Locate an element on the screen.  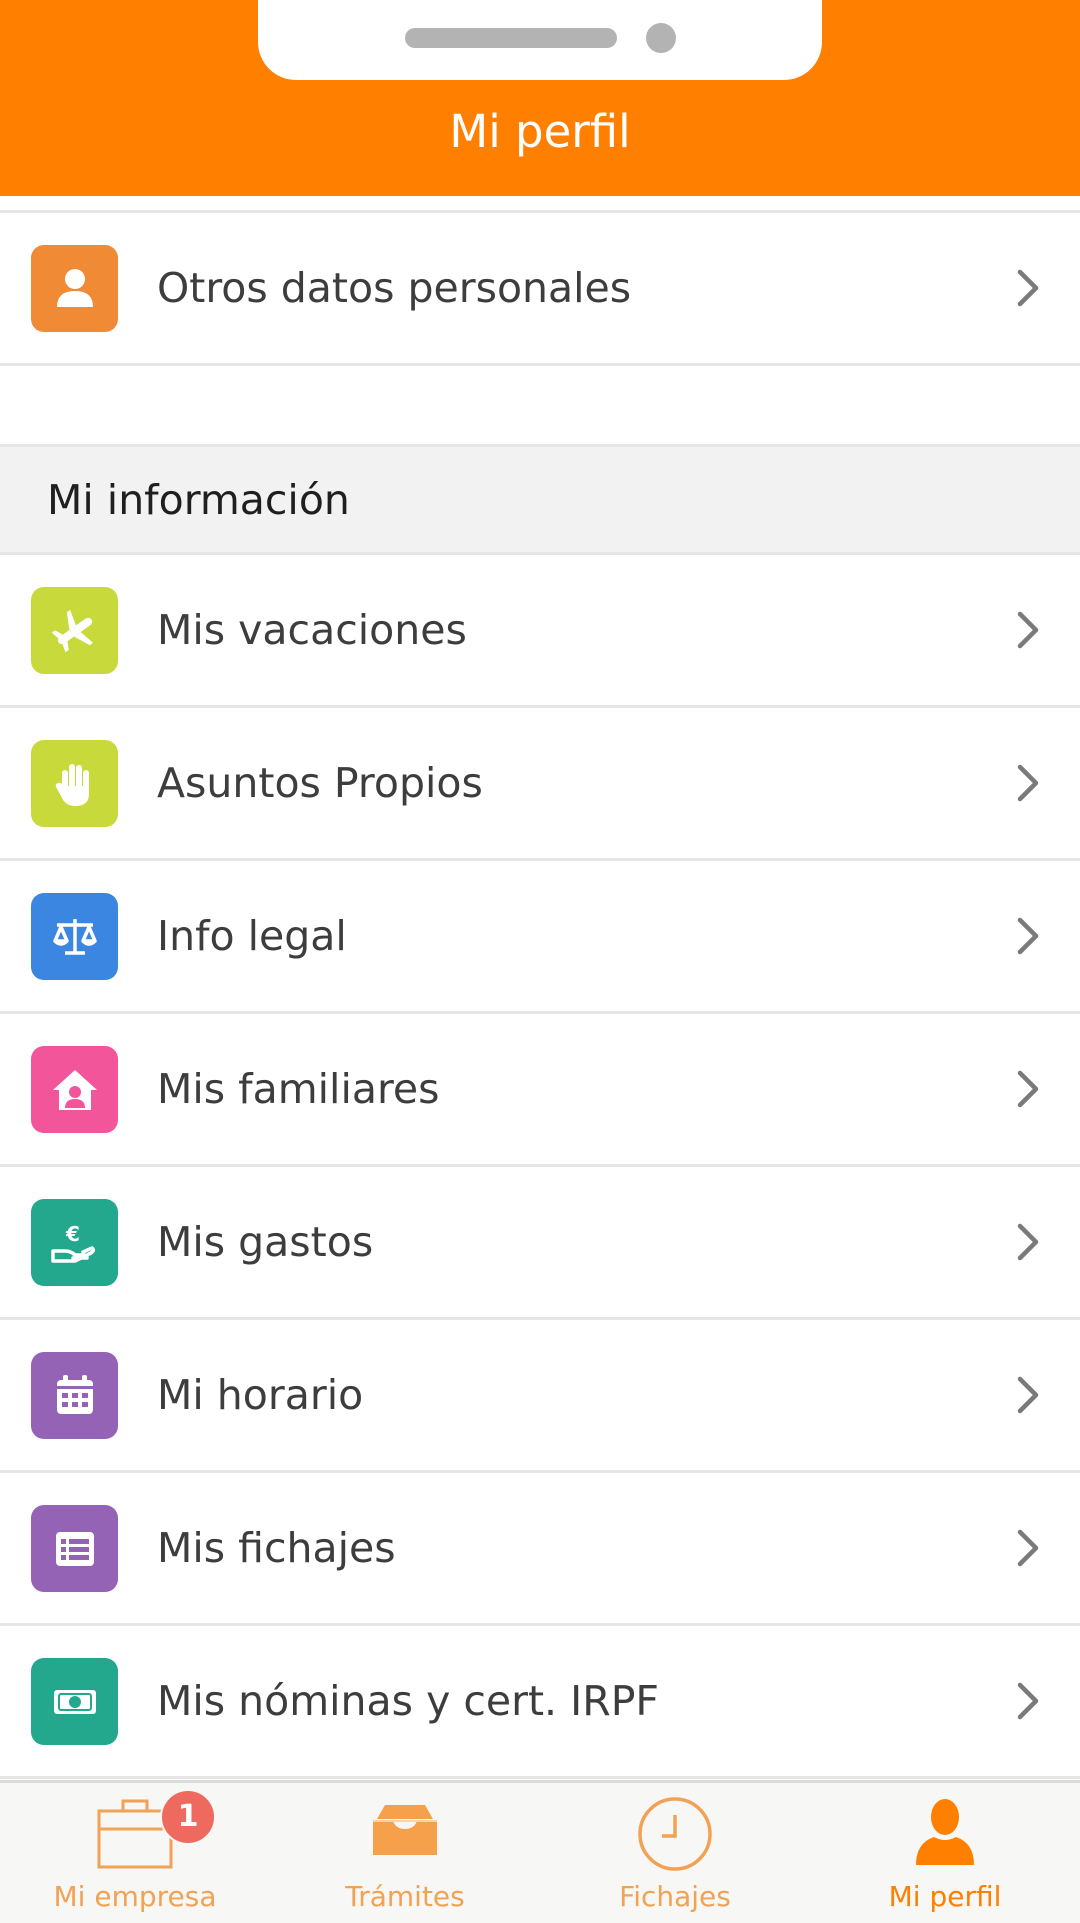
menu-item-otros-datos: Otros datos personales is located at coordinates (540, 289).